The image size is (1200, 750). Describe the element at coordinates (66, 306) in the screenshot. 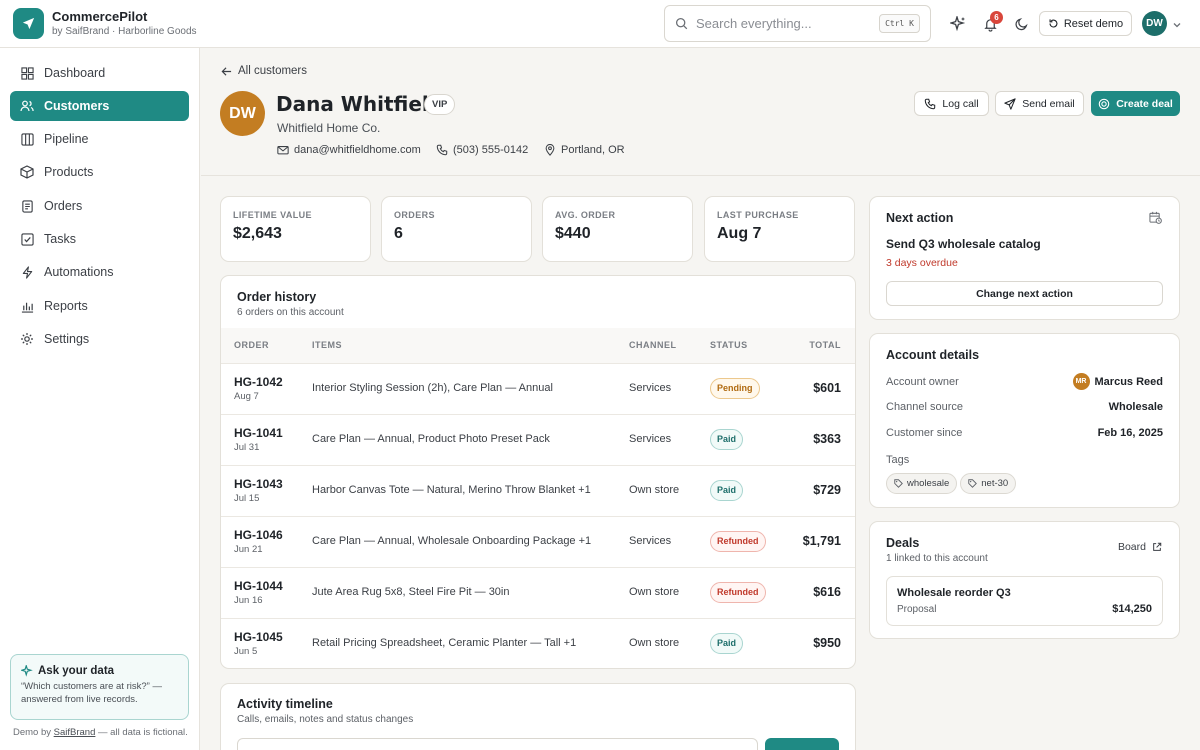

I see `sidebar-item-label: Reports` at that location.